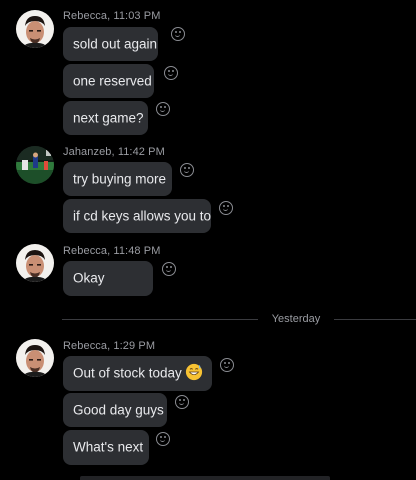 The image size is (416, 480). Describe the element at coordinates (127, 373) in the screenshot. I see `message-text: Out of stock today` at that location.